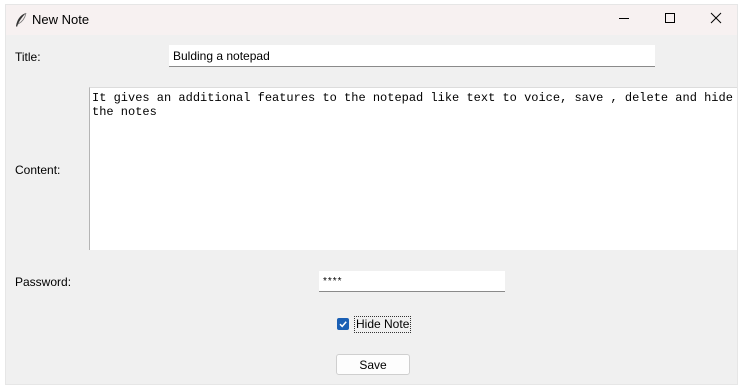 This screenshot has width=739, height=387. What do you see at coordinates (343, 324) in the screenshot?
I see `checkbox-checked-icon` at bounding box center [343, 324].